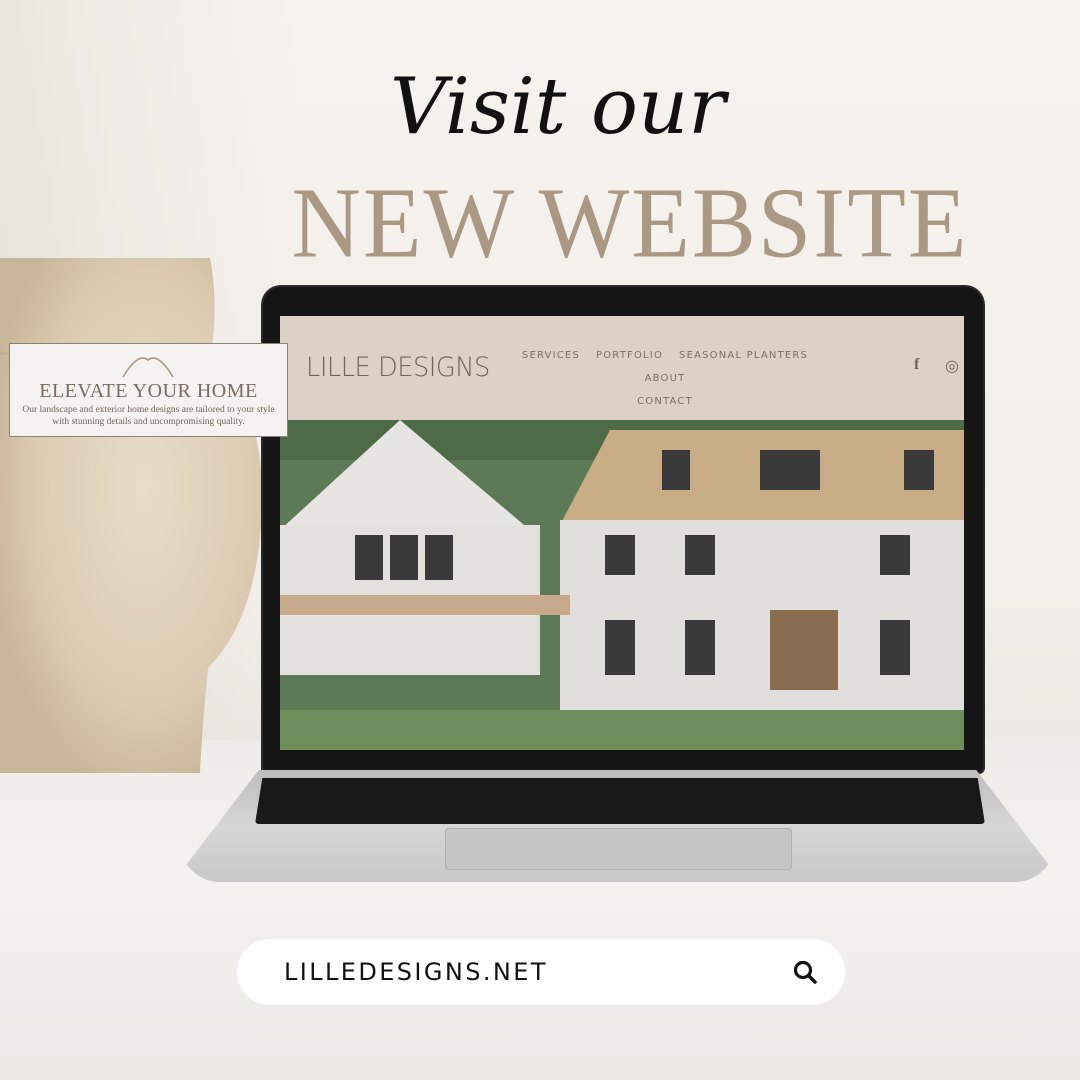  What do you see at coordinates (560, 107) in the screenshot?
I see `script-heading-text: Visit our` at bounding box center [560, 107].